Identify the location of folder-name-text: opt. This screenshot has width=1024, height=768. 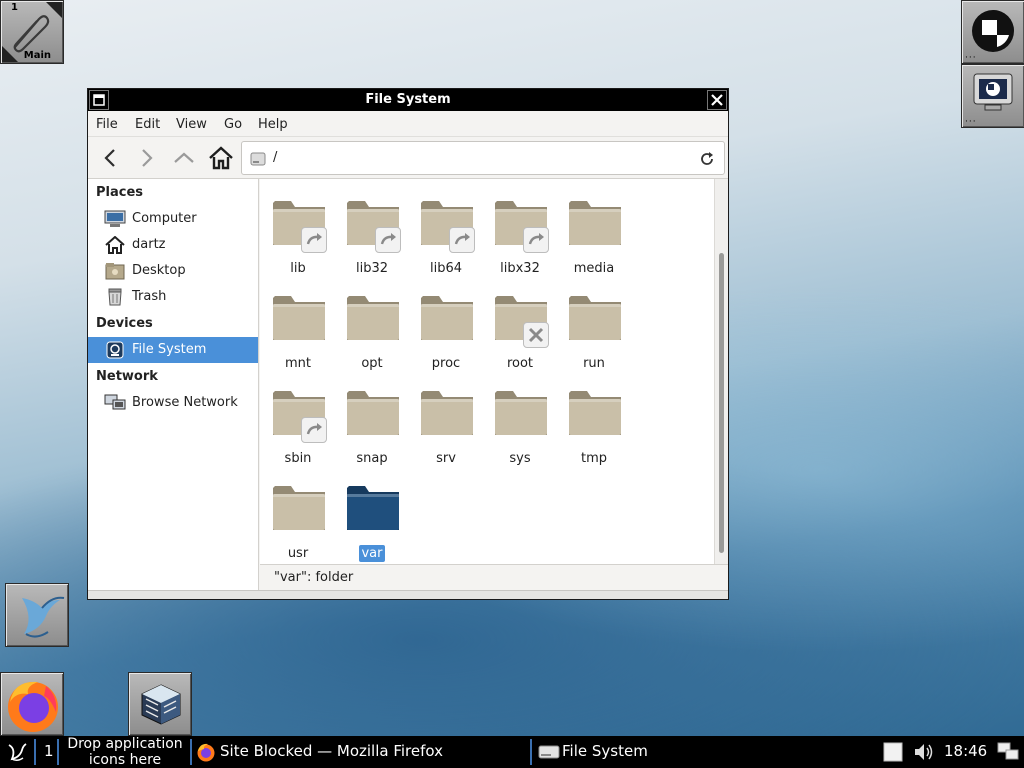
(372, 363).